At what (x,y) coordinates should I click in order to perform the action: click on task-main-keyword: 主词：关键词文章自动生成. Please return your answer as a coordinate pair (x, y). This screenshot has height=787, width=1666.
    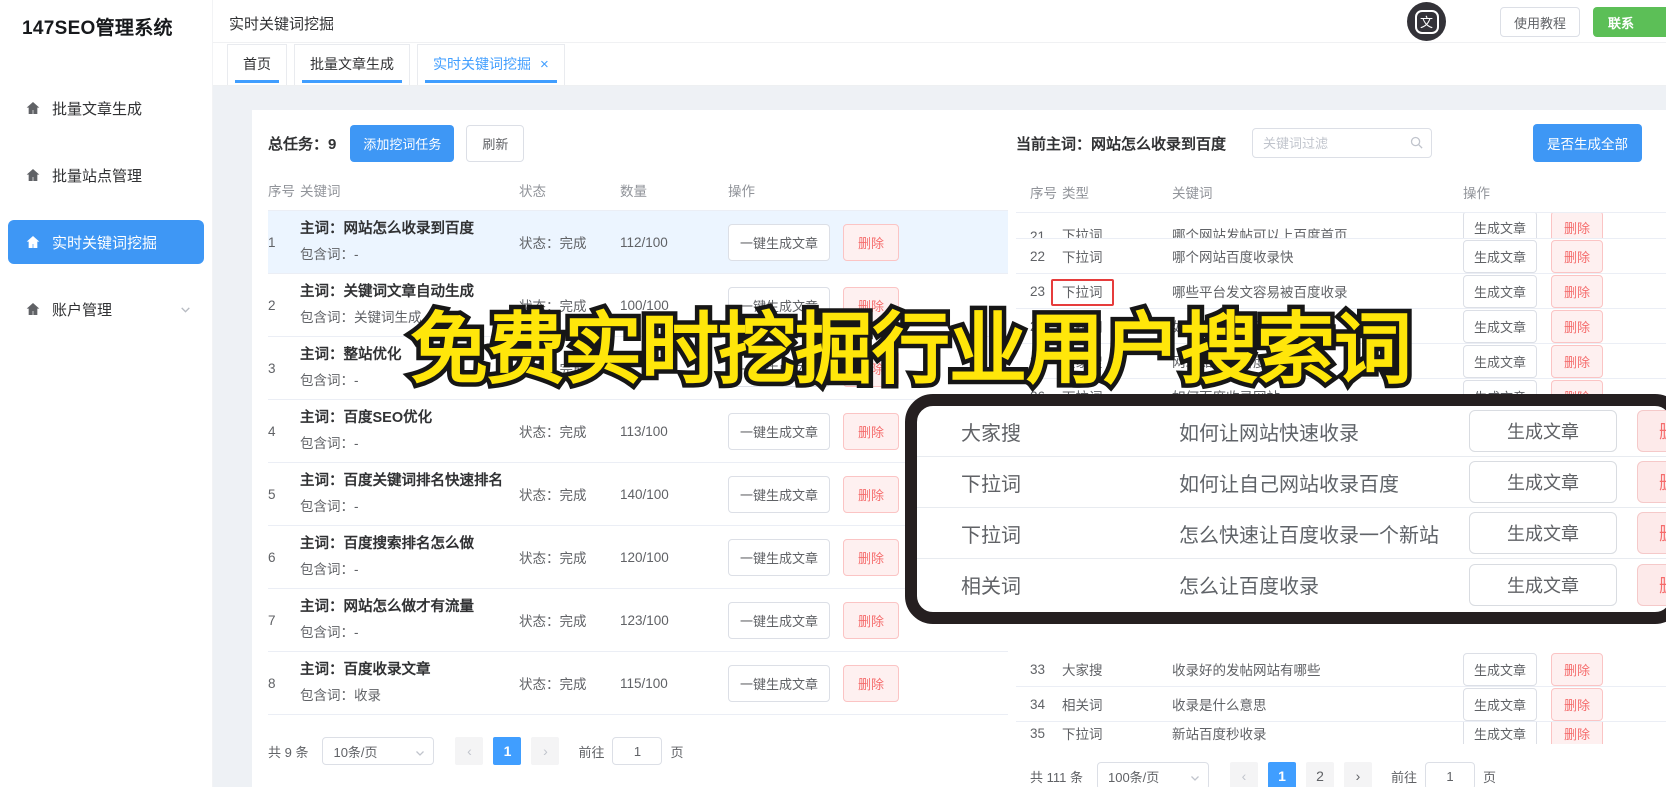
    Looking at the image, I should click on (387, 292).